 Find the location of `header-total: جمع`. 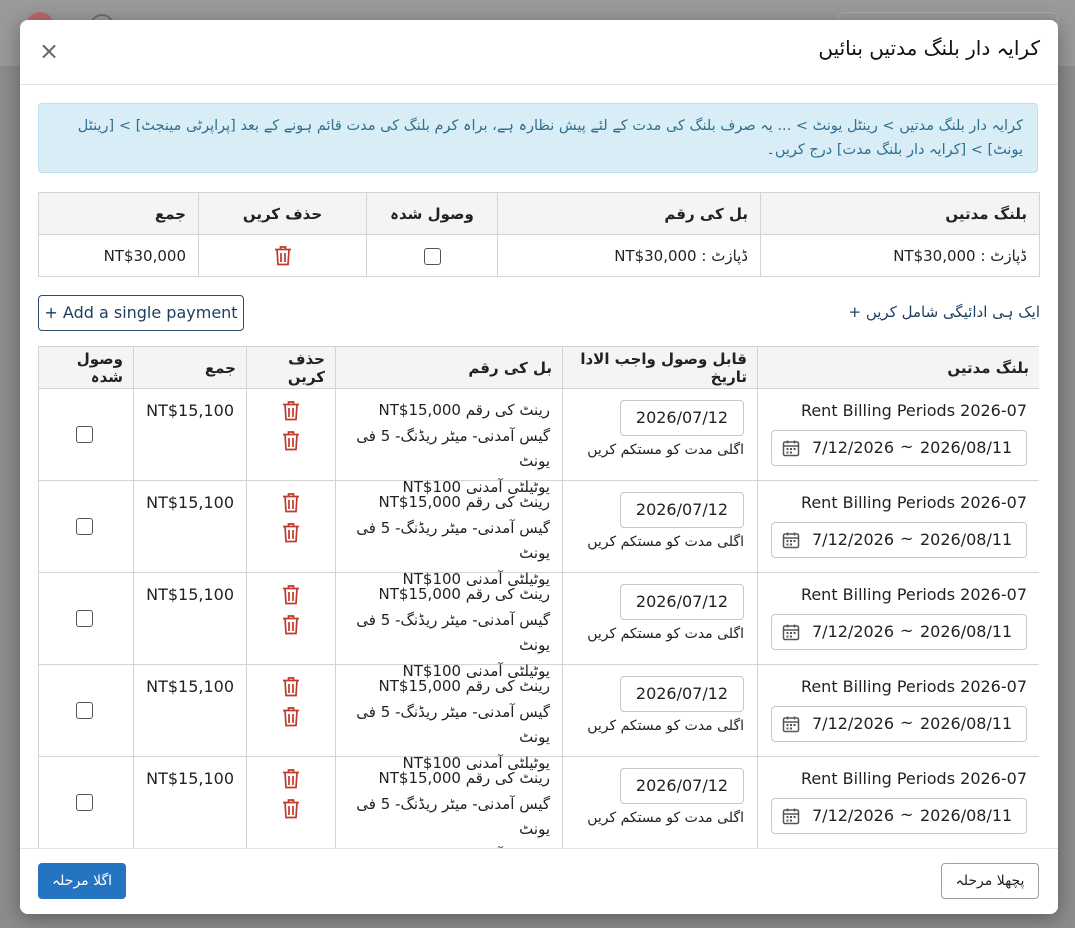

header-total: جمع is located at coordinates (190, 367).